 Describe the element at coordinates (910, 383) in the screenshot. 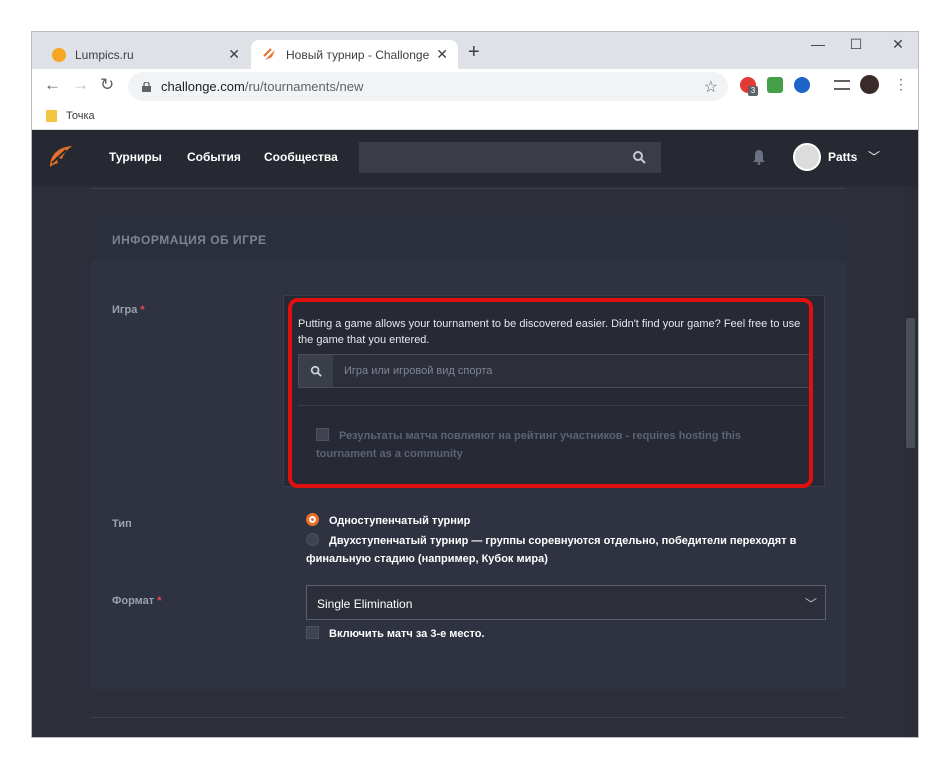

I see `scrollbar-thumb` at that location.